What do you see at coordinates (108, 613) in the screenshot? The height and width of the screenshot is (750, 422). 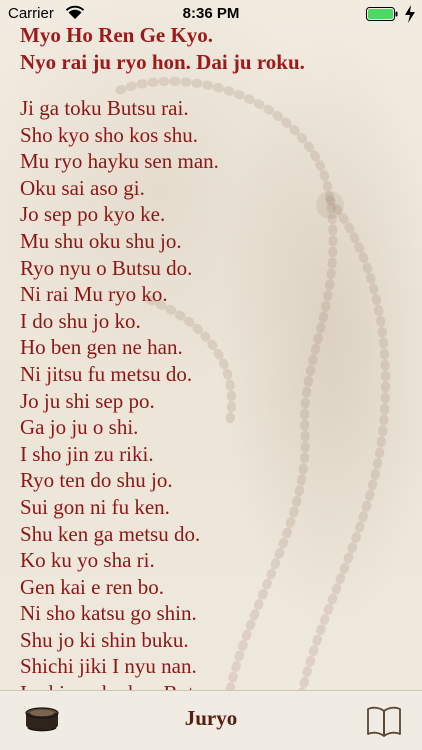 I see `verse-line: Ni sho katsu go shin.` at bounding box center [108, 613].